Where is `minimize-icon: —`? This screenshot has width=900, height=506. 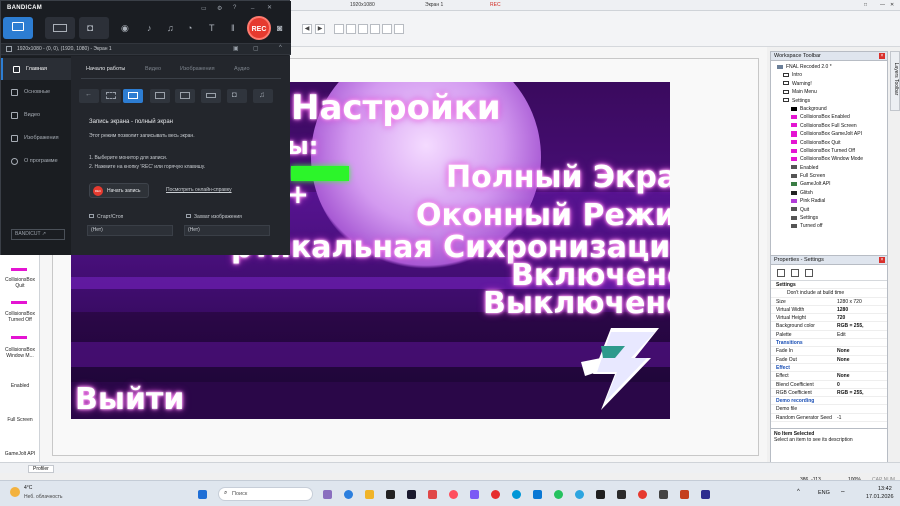 minimize-icon: — is located at coordinates (882, 5).